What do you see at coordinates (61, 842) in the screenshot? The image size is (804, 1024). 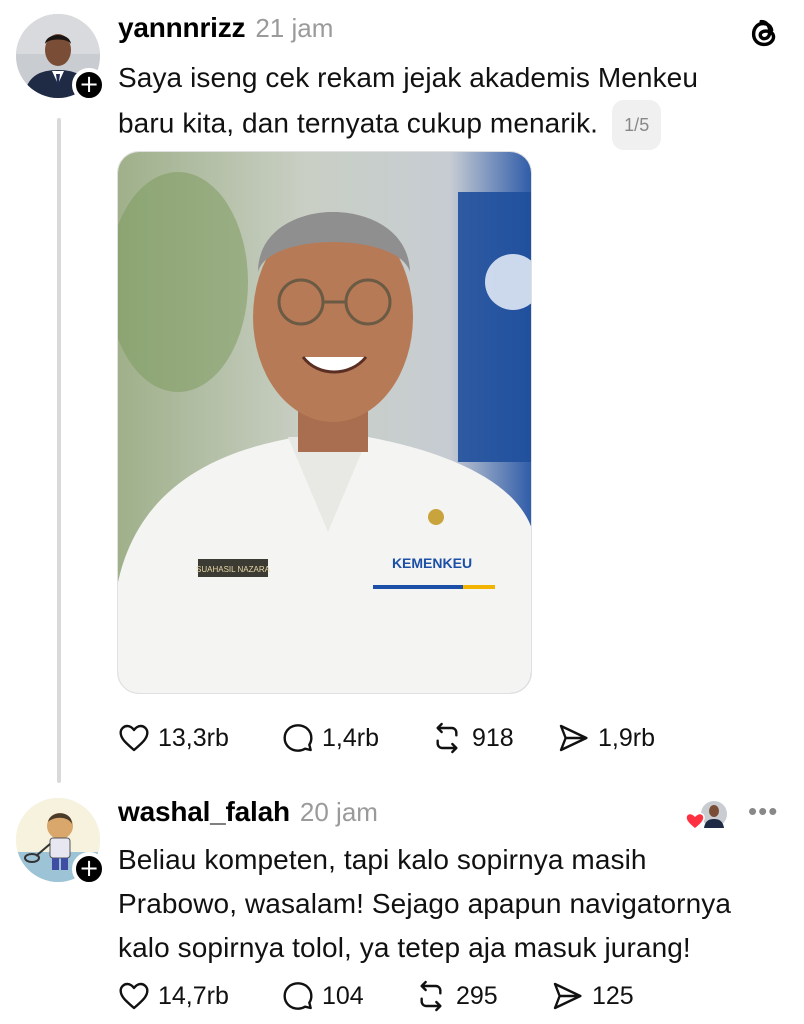 I see `avatar-washal_falah: +` at bounding box center [61, 842].